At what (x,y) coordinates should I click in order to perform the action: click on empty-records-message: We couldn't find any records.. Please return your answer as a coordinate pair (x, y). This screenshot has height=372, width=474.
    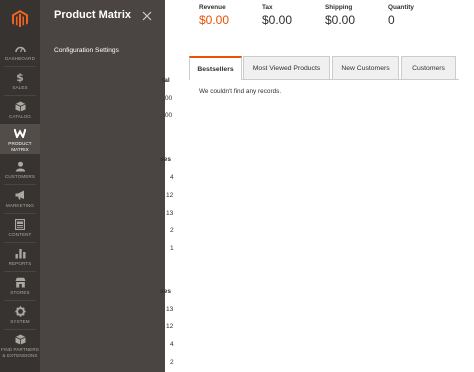
    Looking at the image, I should click on (240, 91).